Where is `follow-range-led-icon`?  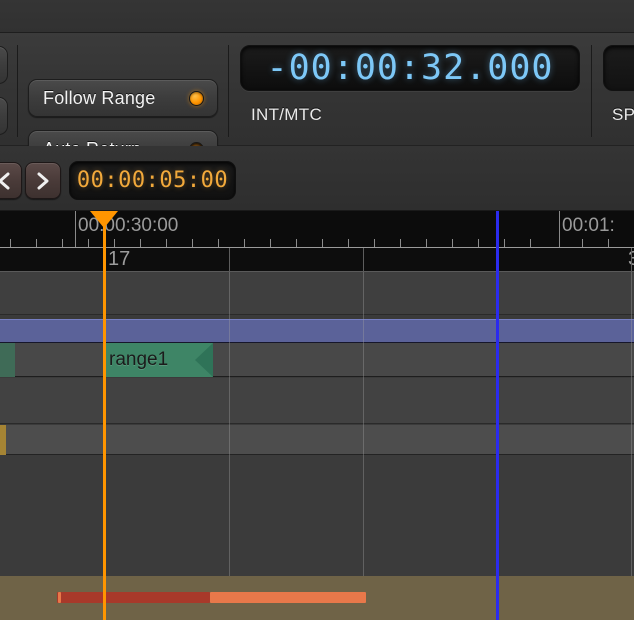 follow-range-led-icon is located at coordinates (196, 98).